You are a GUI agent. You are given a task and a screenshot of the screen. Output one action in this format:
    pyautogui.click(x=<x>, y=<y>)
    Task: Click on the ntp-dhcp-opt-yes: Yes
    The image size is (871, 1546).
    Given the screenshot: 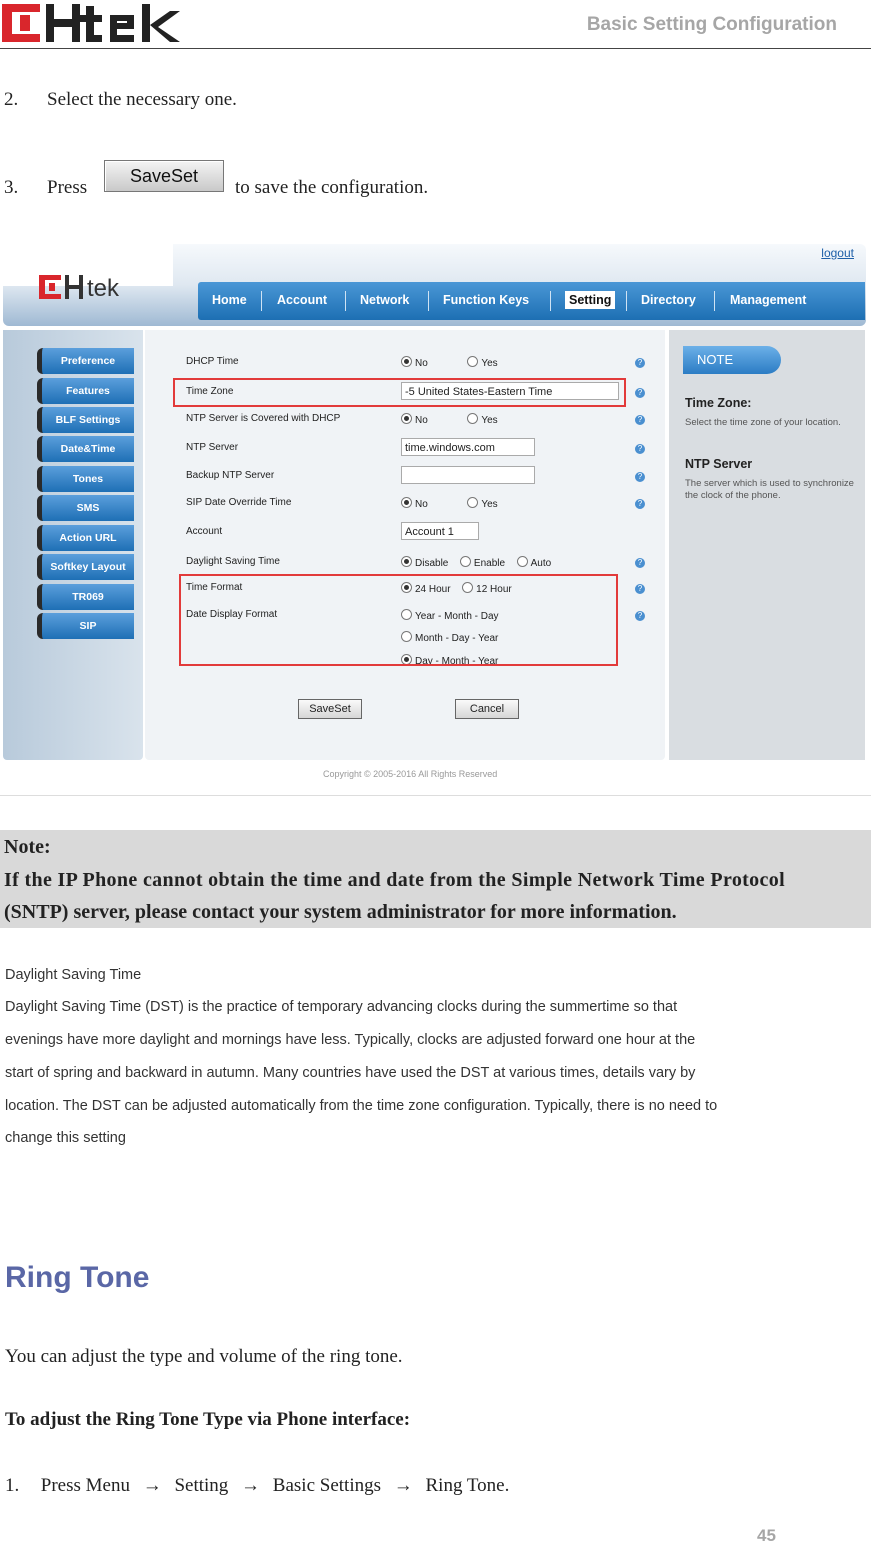 What is the action you would take?
    pyautogui.click(x=489, y=420)
    